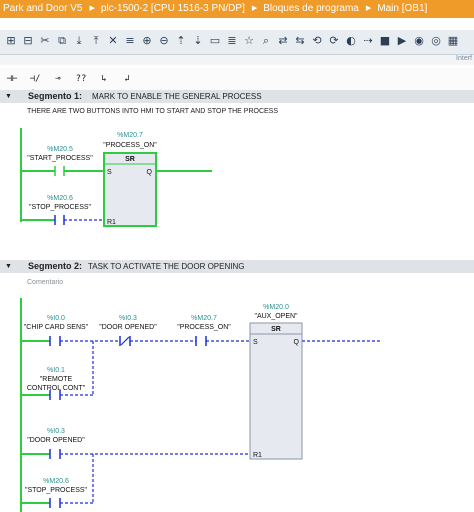 The width and height of the screenshot is (474, 512). Describe the element at coordinates (204, 318) in the screenshot. I see `contact-address: %M20.7` at that location.